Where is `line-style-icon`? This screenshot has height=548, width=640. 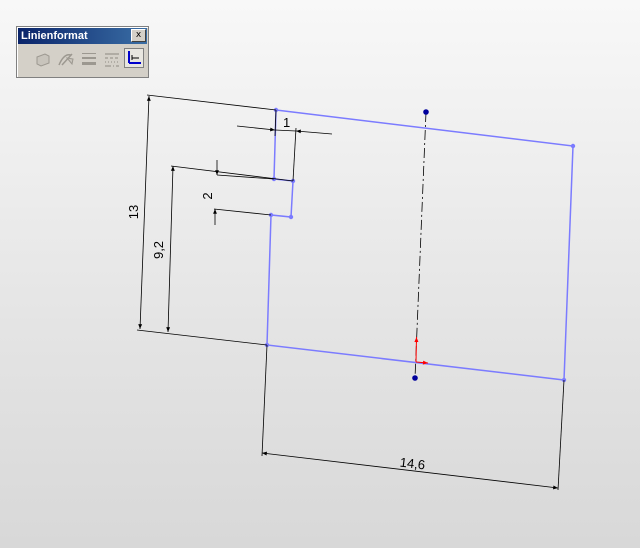 line-style-icon is located at coordinates (112, 60).